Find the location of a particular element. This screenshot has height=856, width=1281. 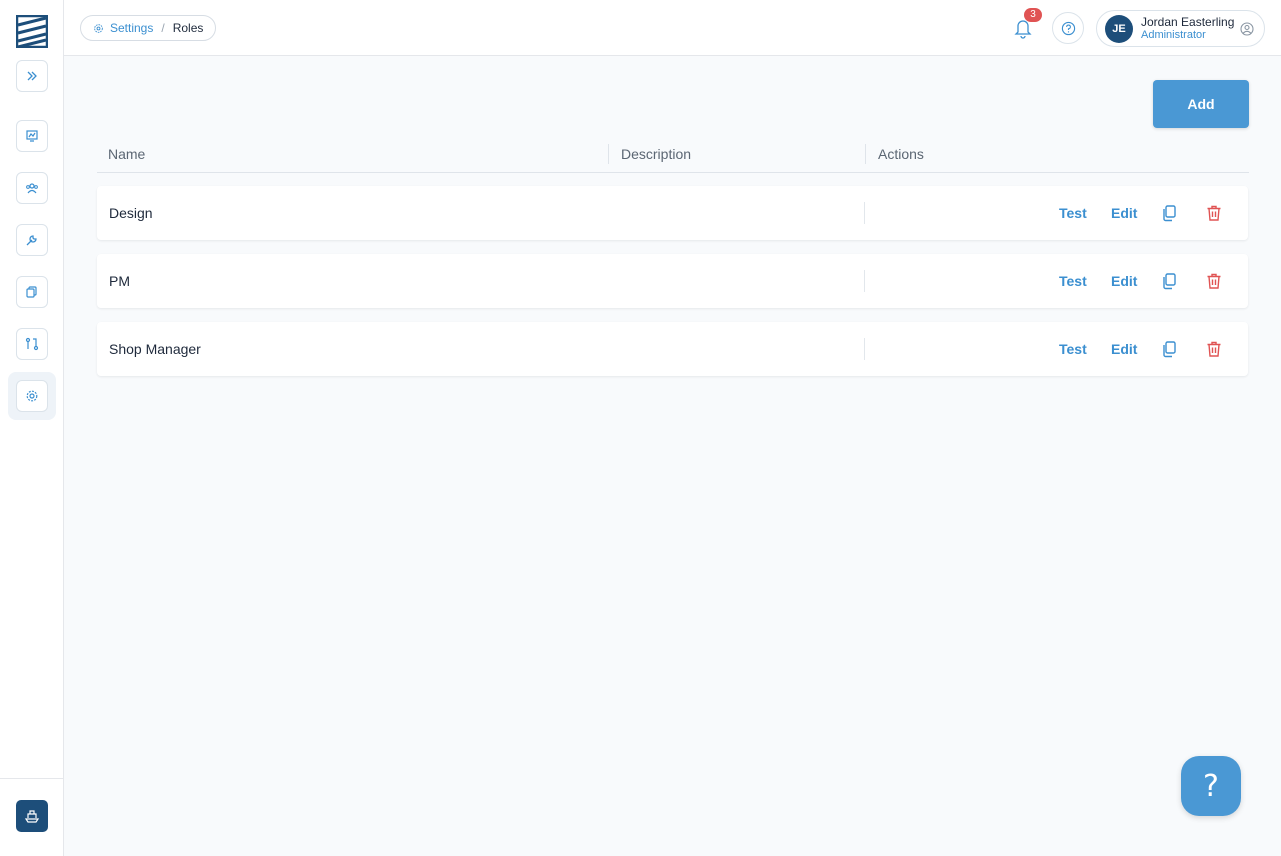

breadcrumb-current: Roles is located at coordinates (188, 28).